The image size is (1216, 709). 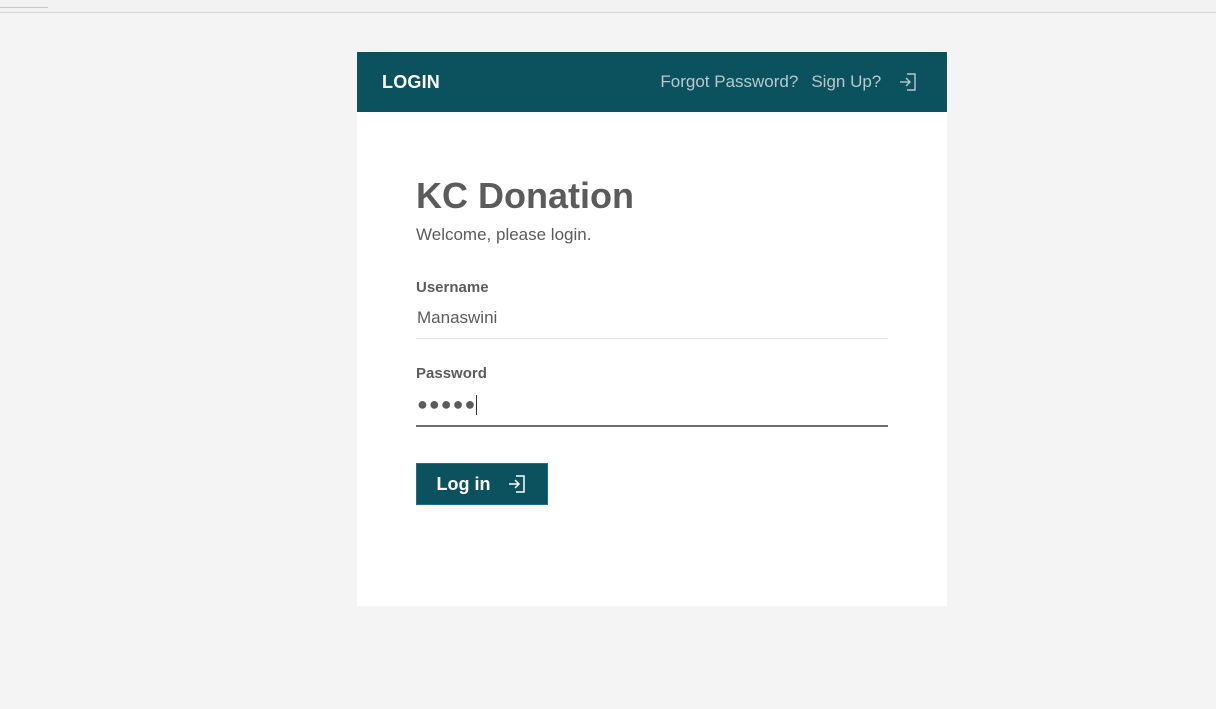 What do you see at coordinates (457, 317) in the screenshot?
I see `username-value: Manaswini` at bounding box center [457, 317].